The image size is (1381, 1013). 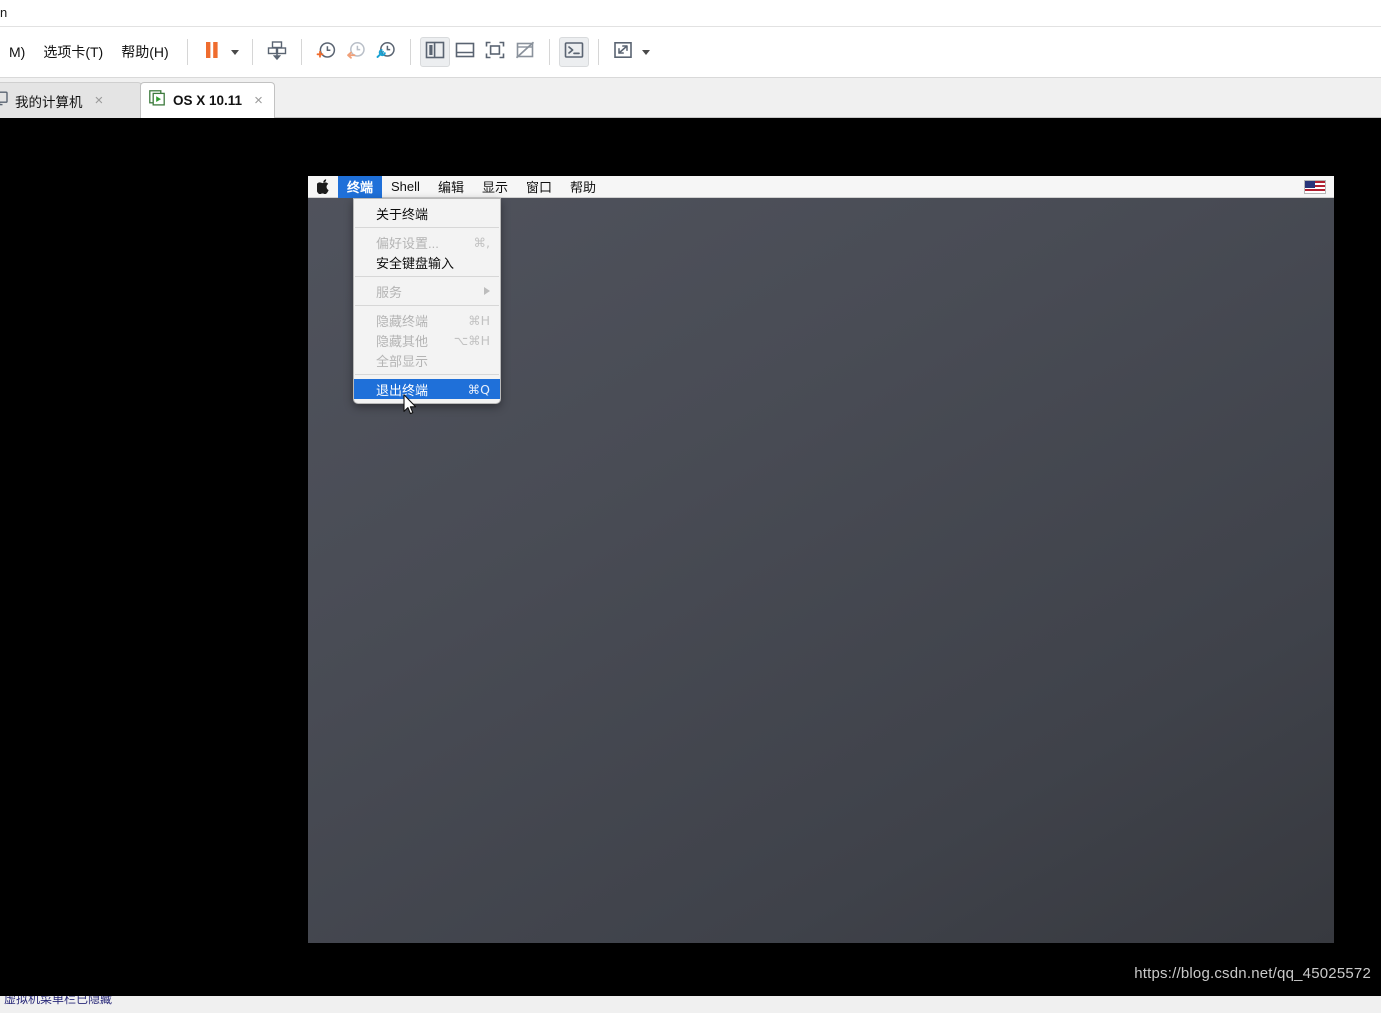 I want to click on mac-menu-window: 窗口, so click(x=539, y=187).